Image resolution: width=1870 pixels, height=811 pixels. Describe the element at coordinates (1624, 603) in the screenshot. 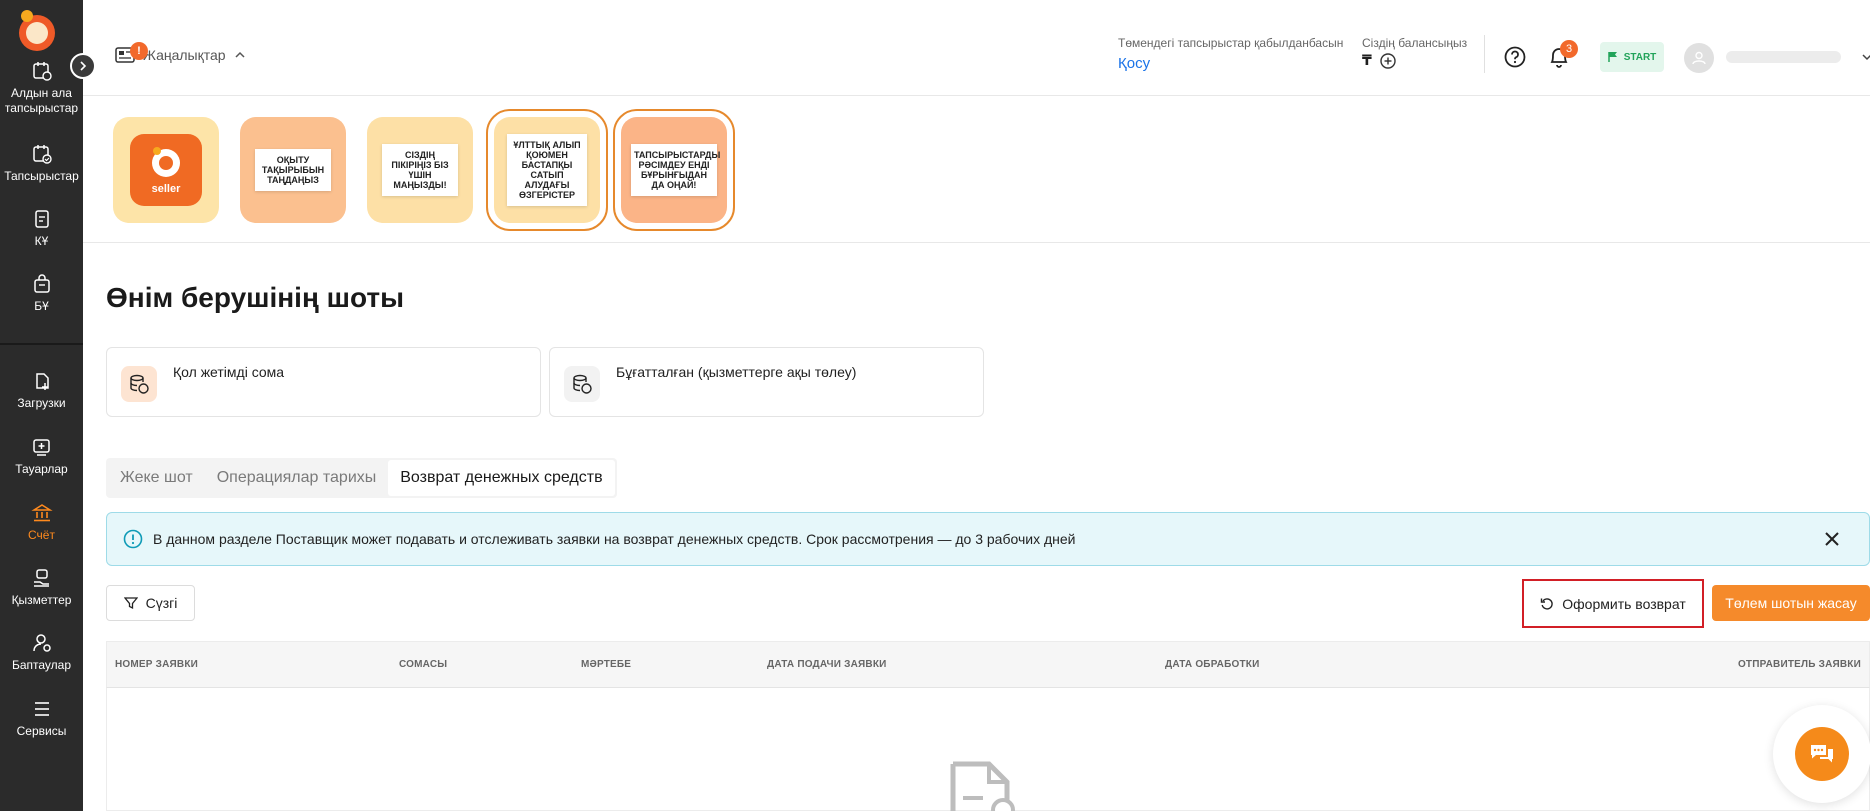

I see `refund-button-label: Оформить возврат` at that location.